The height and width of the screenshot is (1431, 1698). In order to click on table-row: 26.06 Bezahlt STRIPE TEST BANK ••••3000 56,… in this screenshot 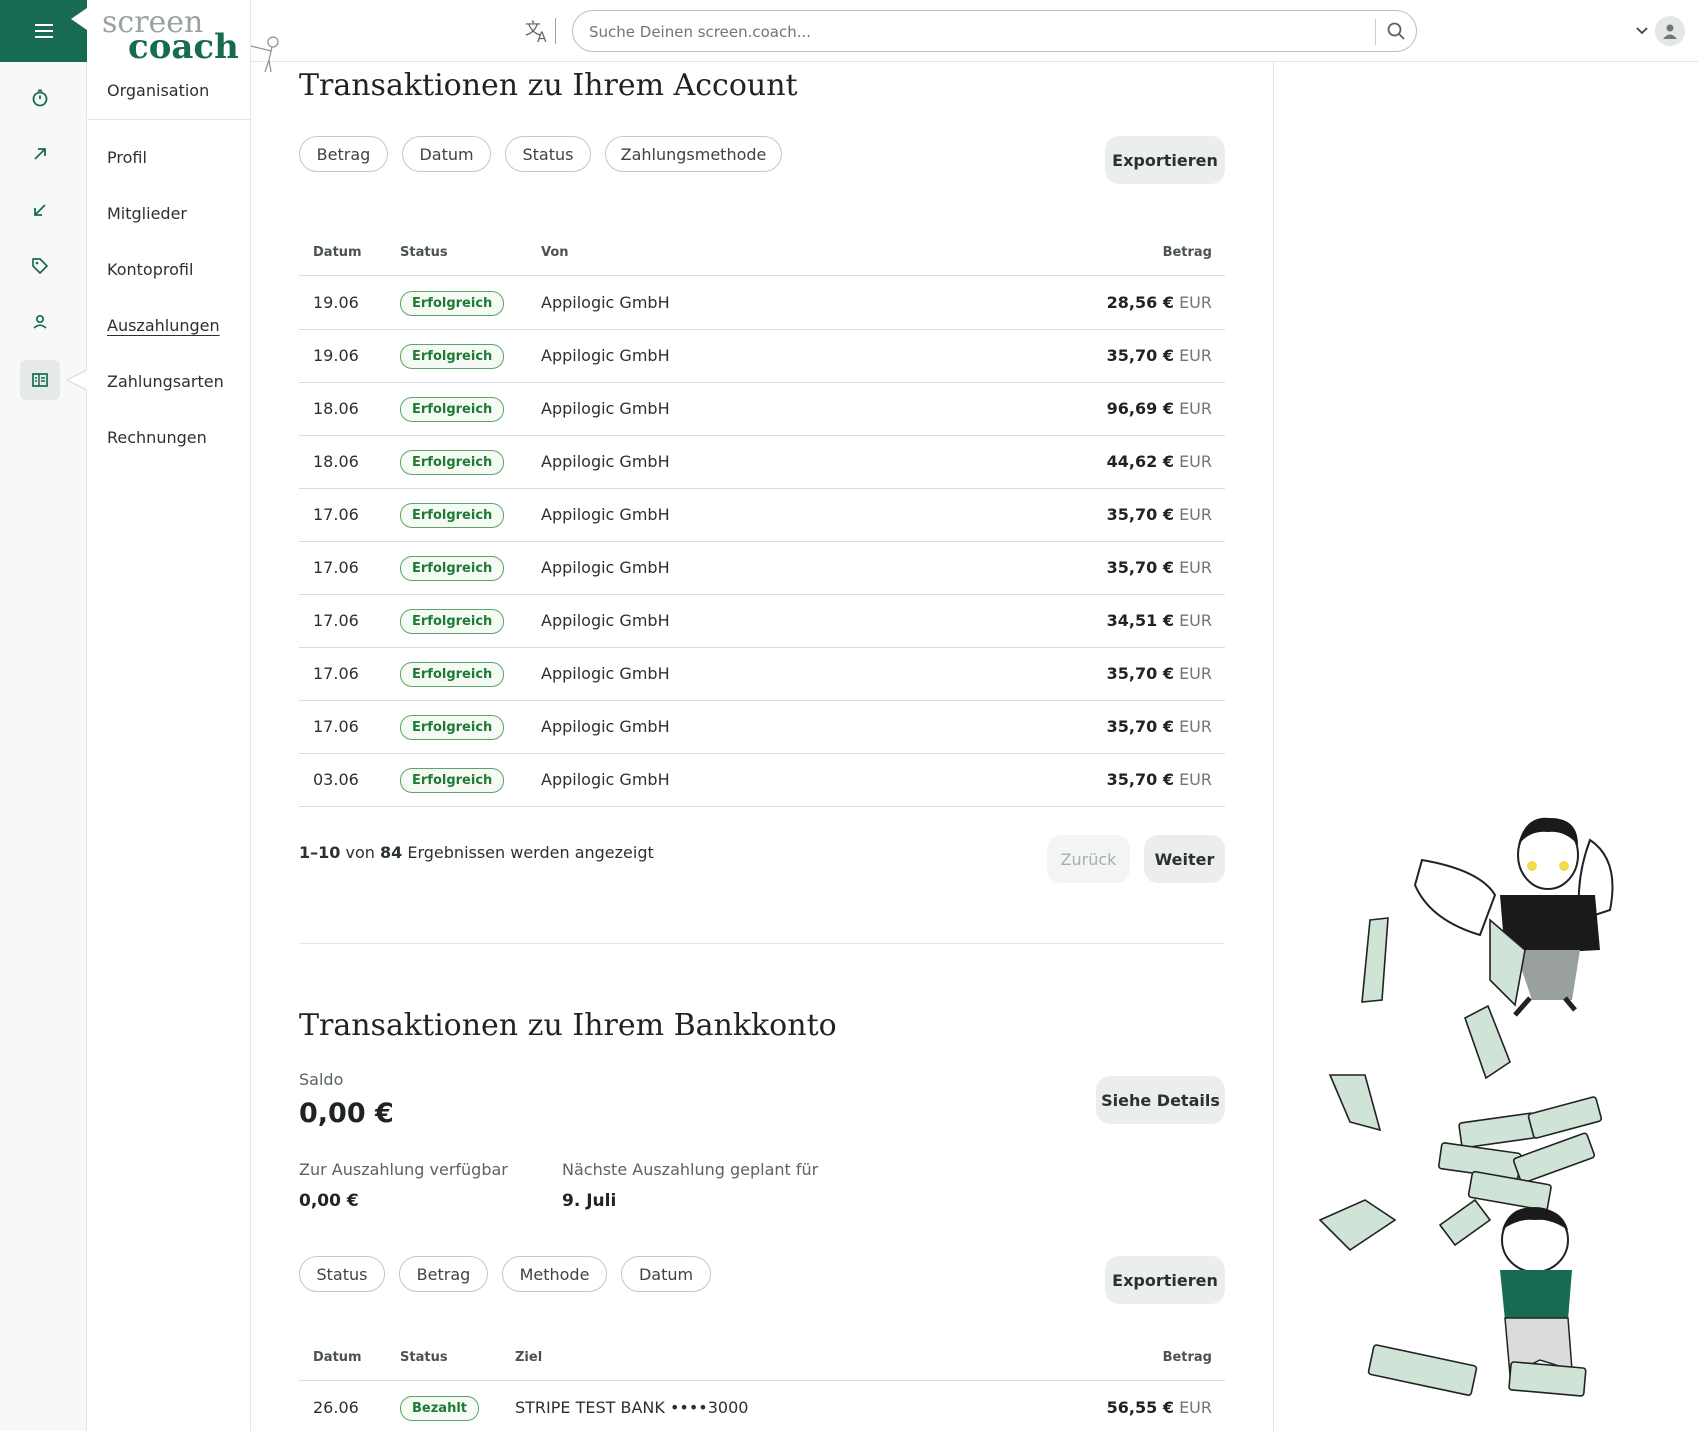, I will do `click(762, 1406)`.